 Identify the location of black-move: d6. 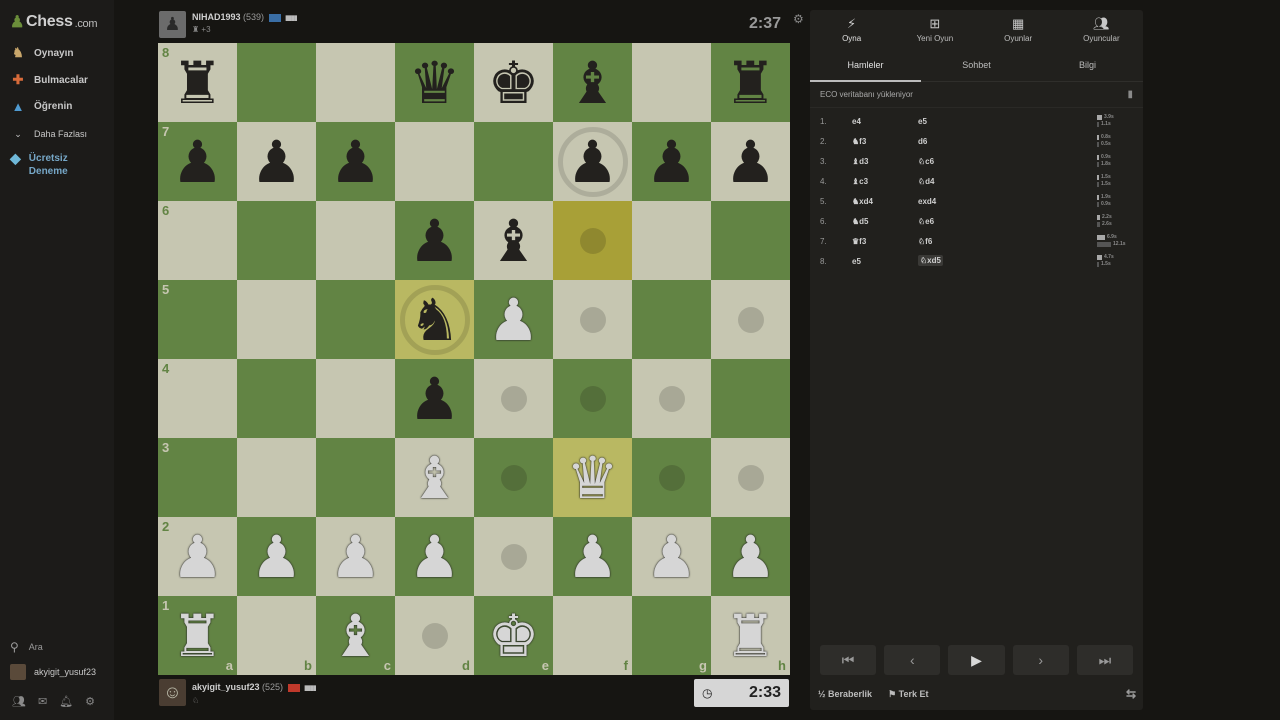
(922, 141).